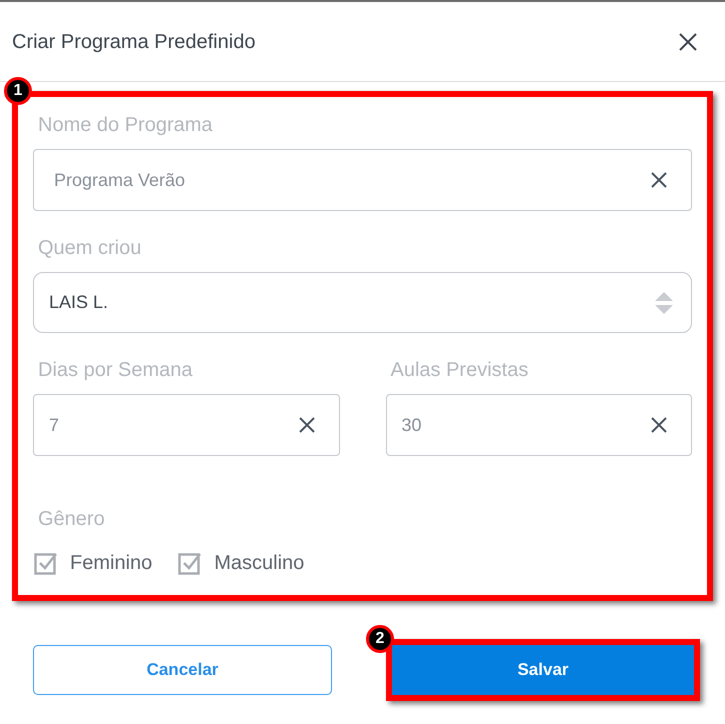 The height and width of the screenshot is (724, 725). I want to click on field-label: Gênero, so click(72, 519).